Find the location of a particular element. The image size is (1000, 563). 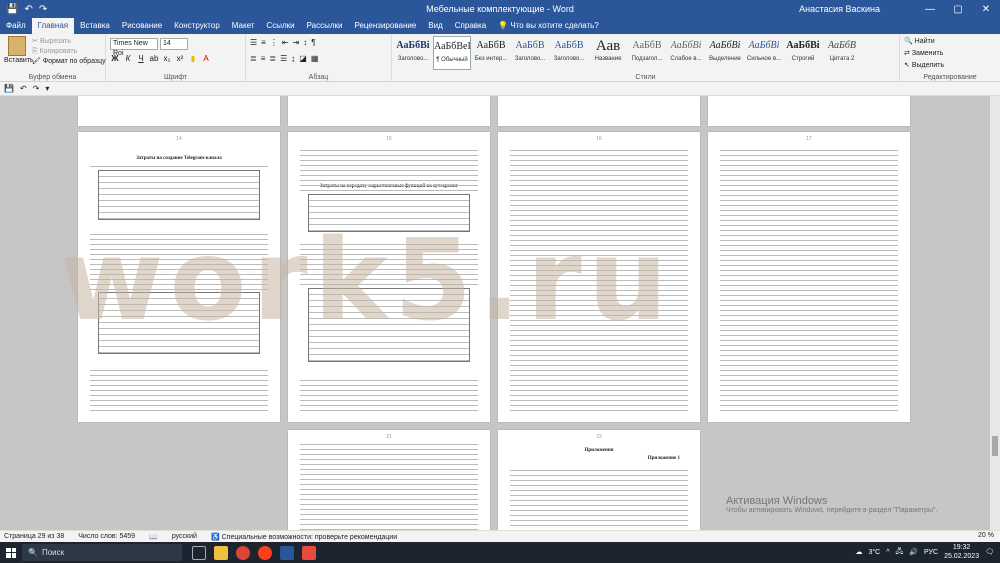

numbering-icon: ≡ is located at coordinates (263, 42).